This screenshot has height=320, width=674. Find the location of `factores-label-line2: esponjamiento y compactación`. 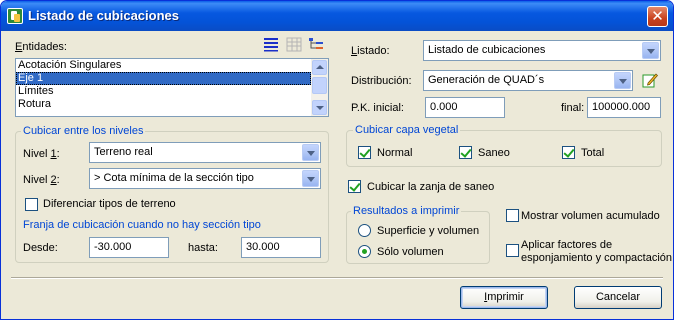

factores-label-line2: esponjamiento y compactación is located at coordinates (597, 258).